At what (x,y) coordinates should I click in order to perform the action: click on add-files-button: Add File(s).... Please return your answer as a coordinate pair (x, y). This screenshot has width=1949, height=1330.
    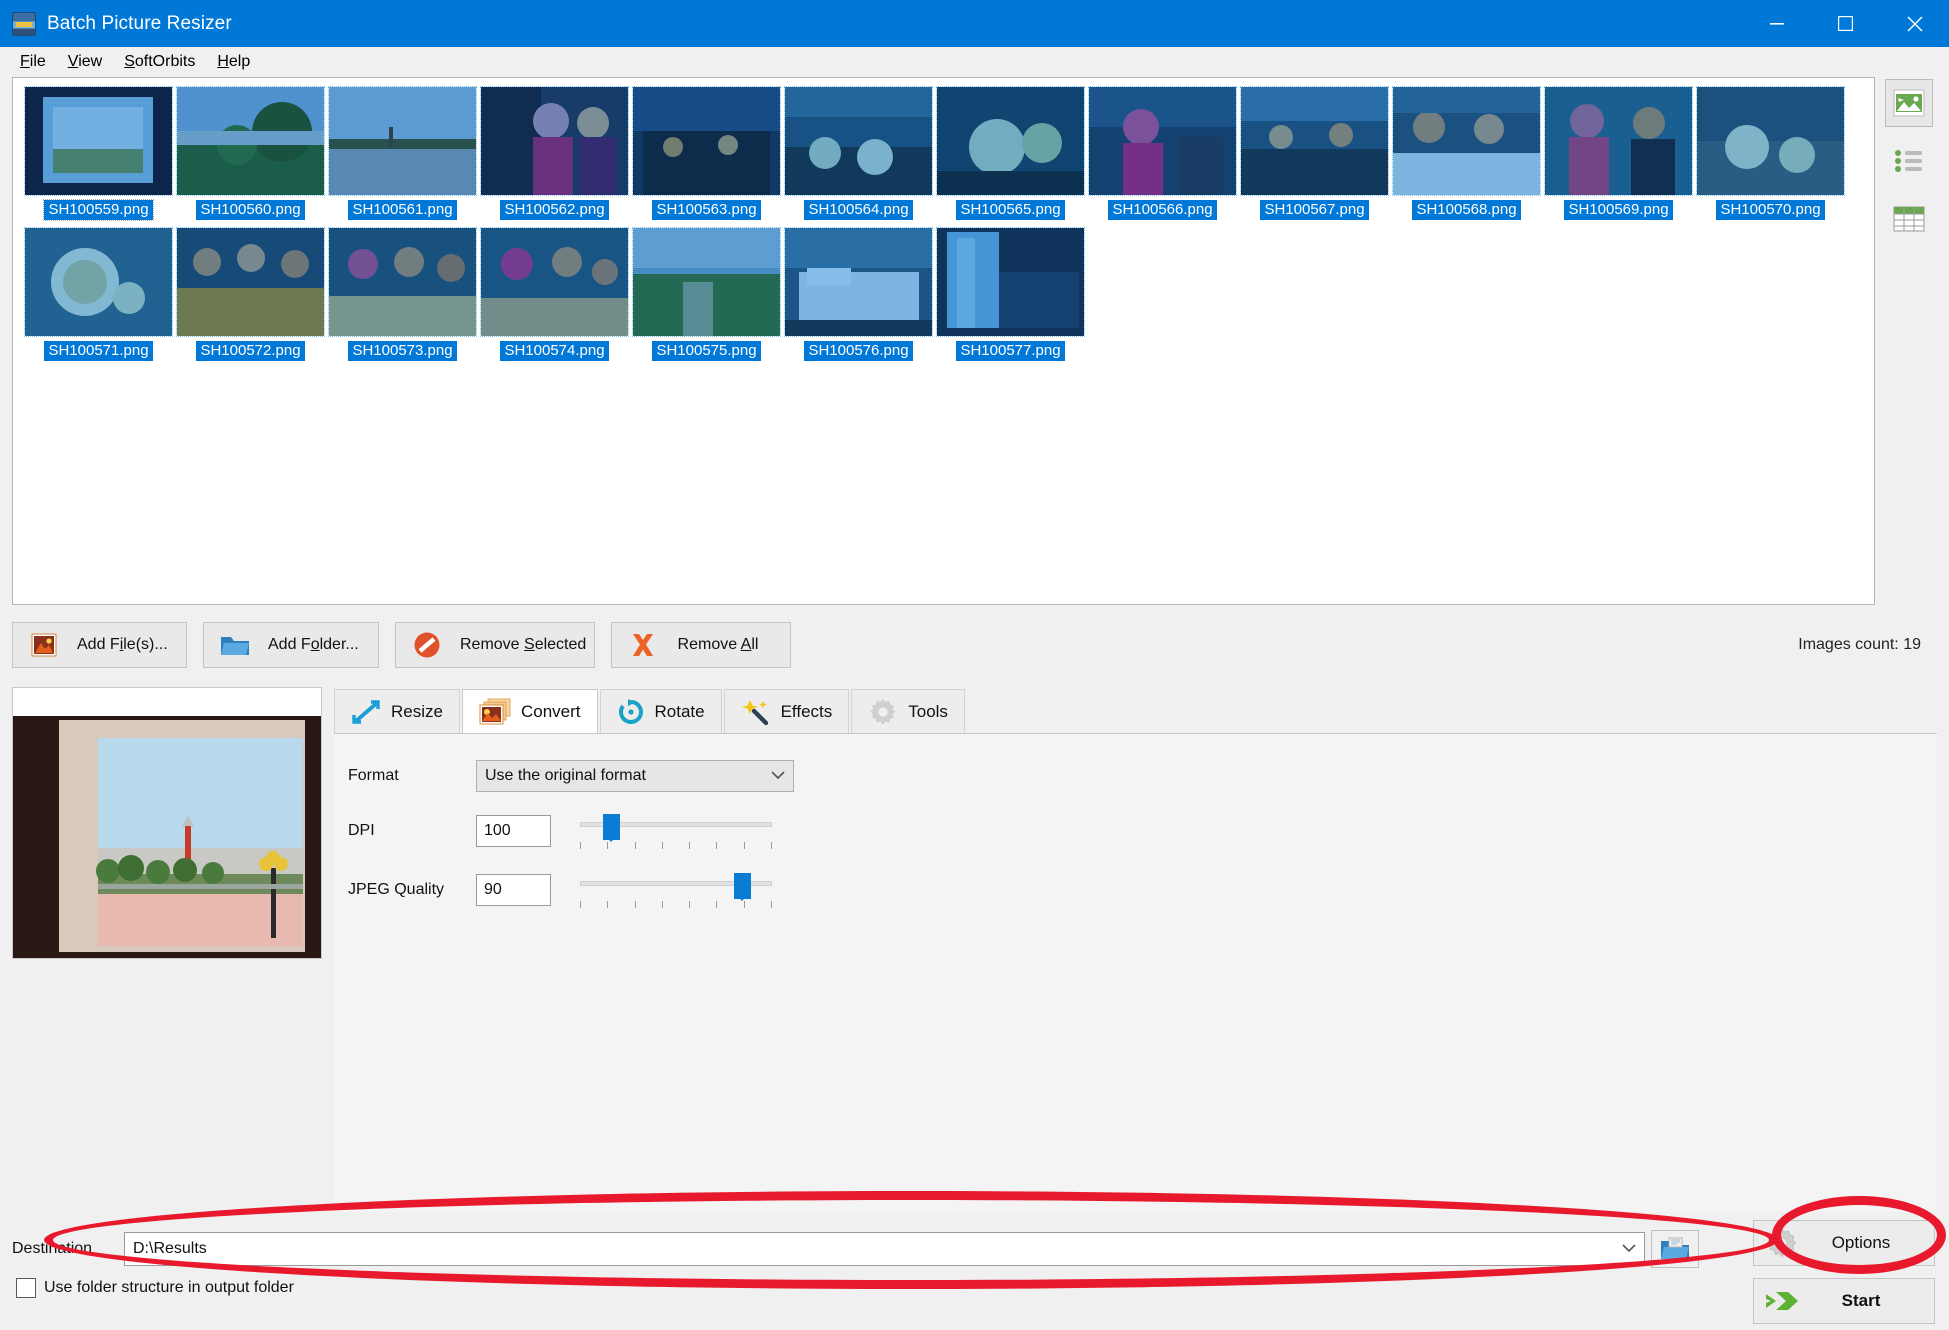
    Looking at the image, I should click on (99, 645).